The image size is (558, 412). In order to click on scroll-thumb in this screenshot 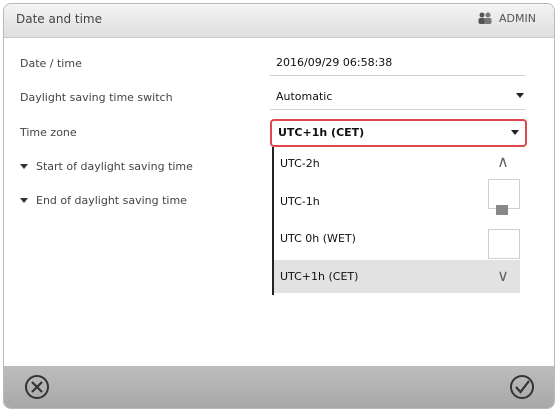, I will do `click(502, 210)`.